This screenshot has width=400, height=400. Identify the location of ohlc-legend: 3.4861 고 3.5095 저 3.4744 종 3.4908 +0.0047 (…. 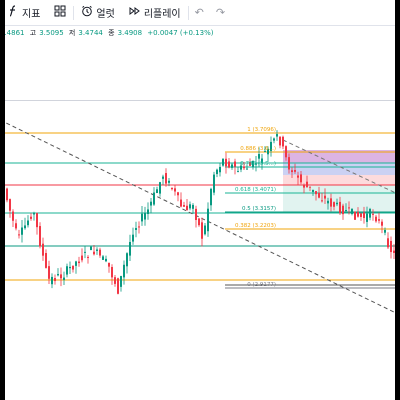
(200, 33).